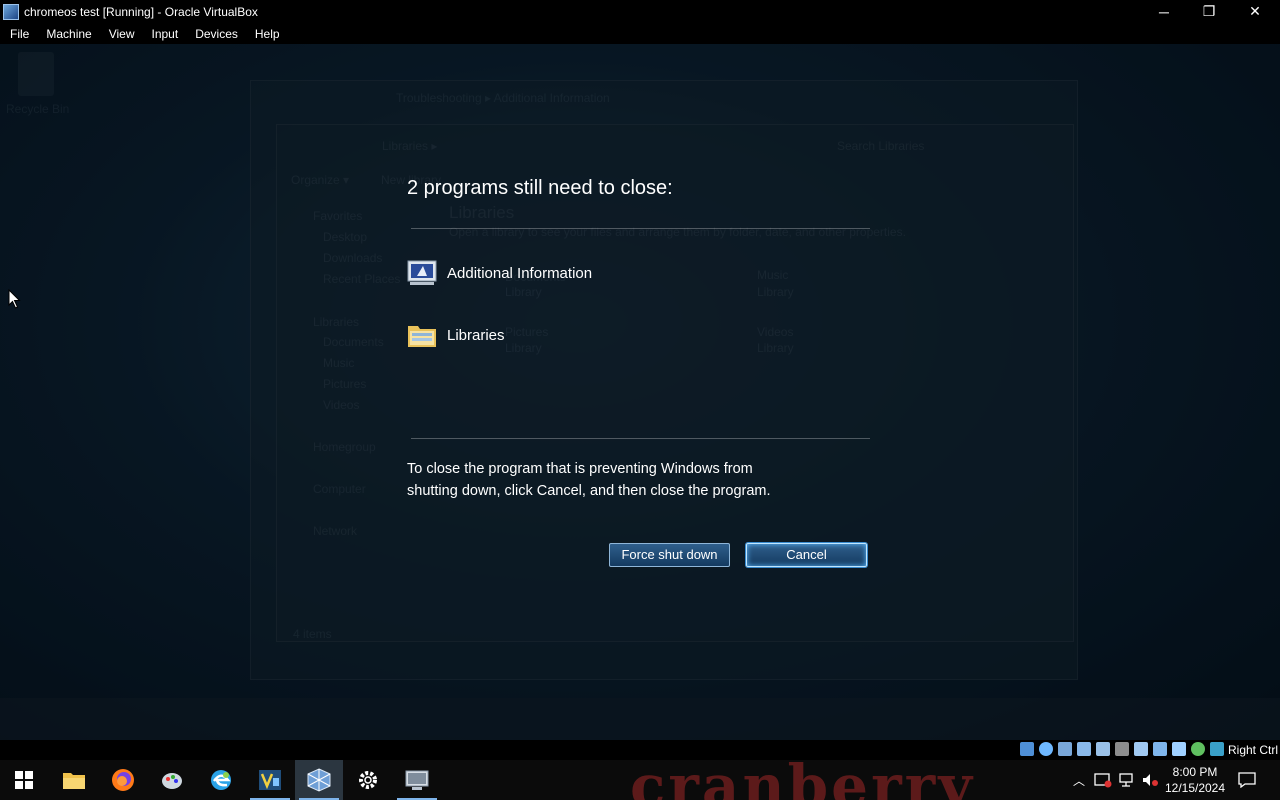 The image size is (1280, 800). What do you see at coordinates (120, 34) in the screenshot?
I see `menu-view: View` at bounding box center [120, 34].